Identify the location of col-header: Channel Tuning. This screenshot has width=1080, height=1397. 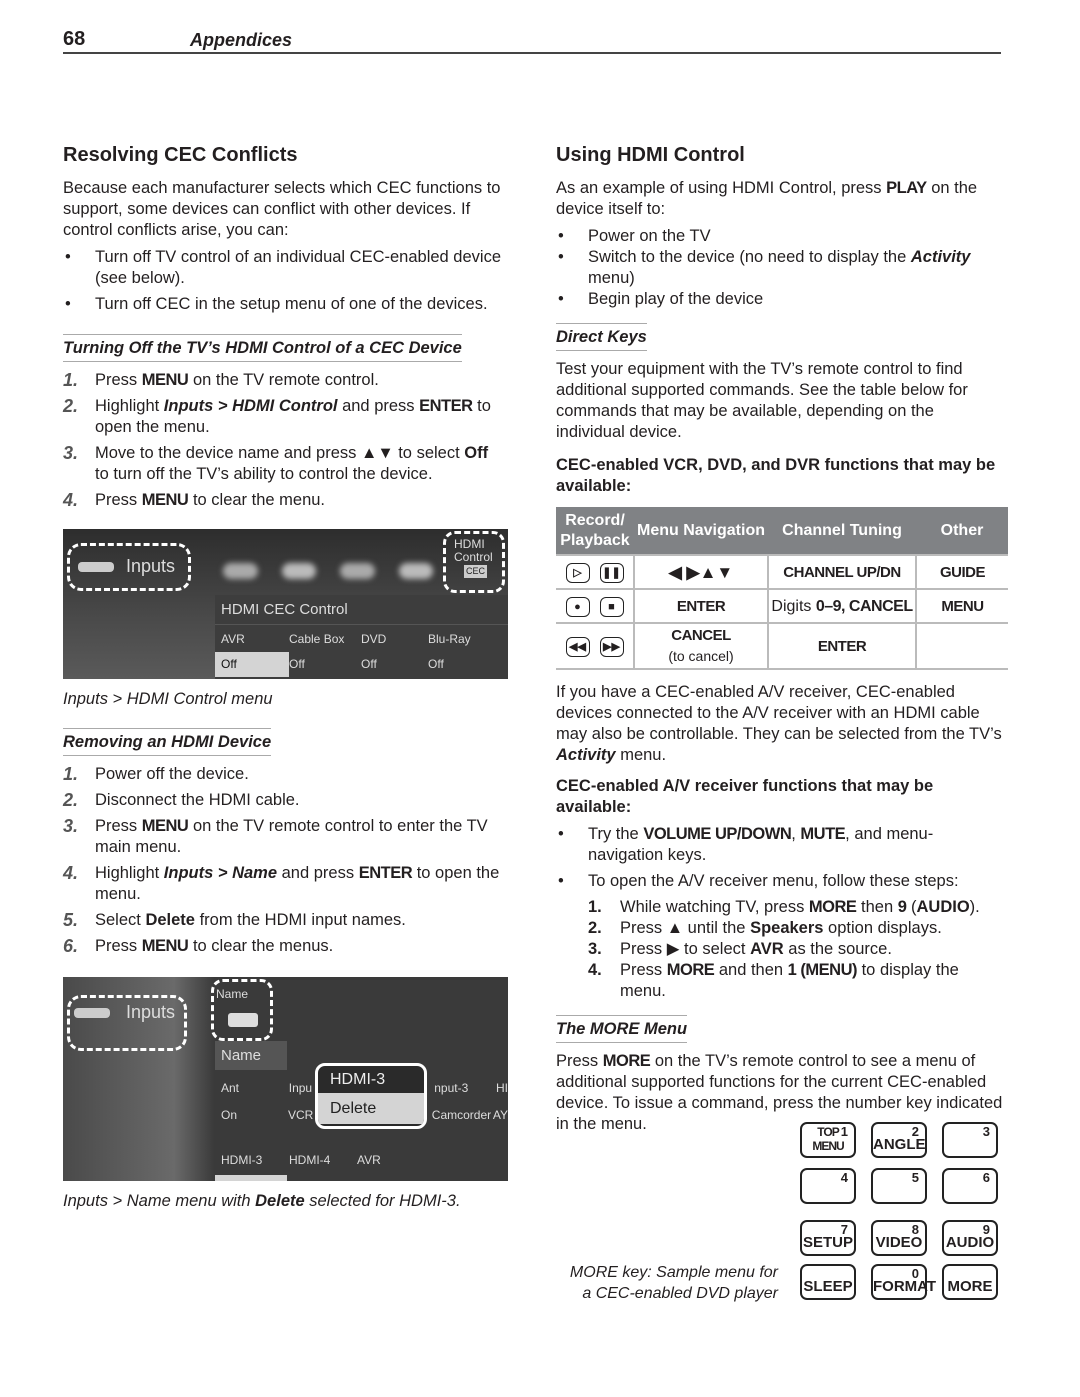
(842, 531).